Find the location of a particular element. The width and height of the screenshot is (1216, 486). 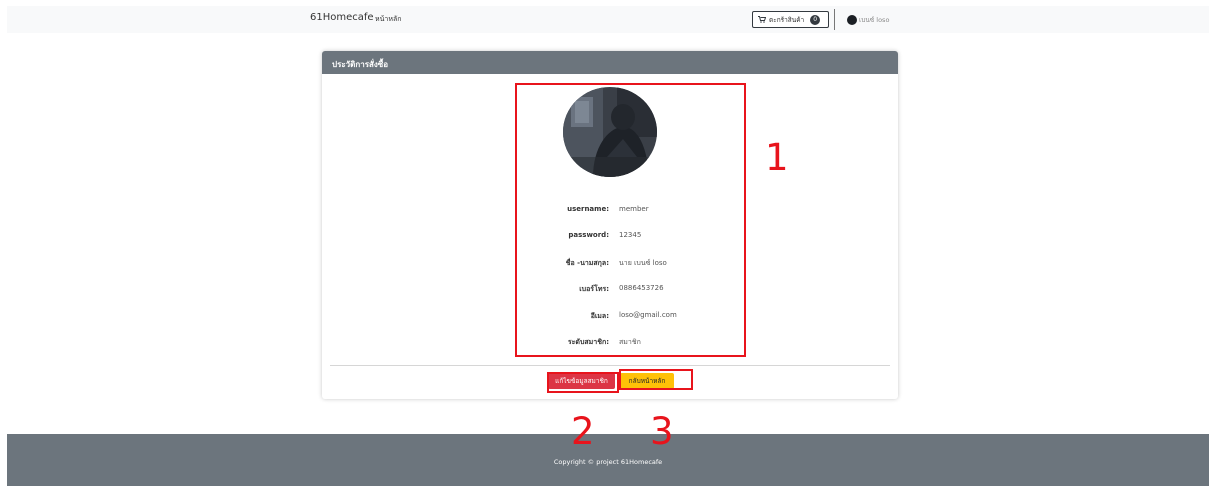

cart-count-badge: 0 is located at coordinates (815, 19).